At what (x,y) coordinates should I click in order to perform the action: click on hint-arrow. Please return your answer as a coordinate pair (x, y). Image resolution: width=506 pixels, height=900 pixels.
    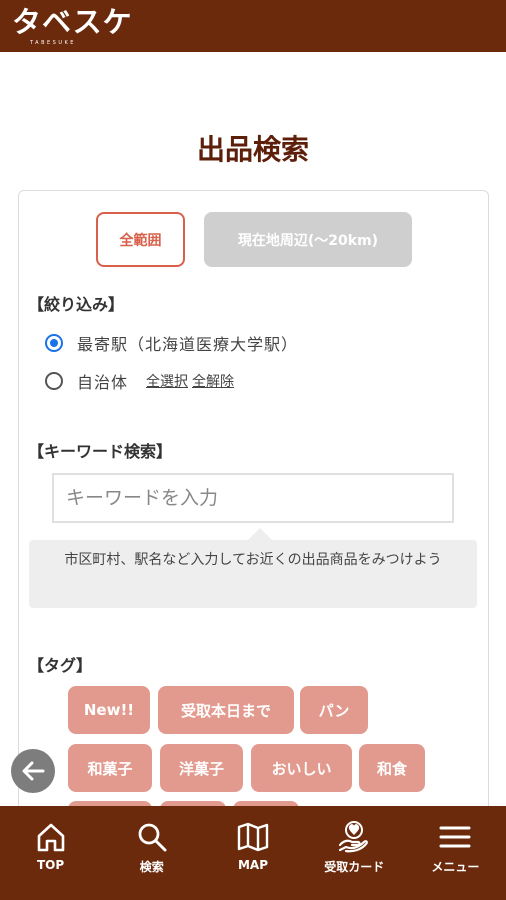
    Looking at the image, I should click on (260, 534).